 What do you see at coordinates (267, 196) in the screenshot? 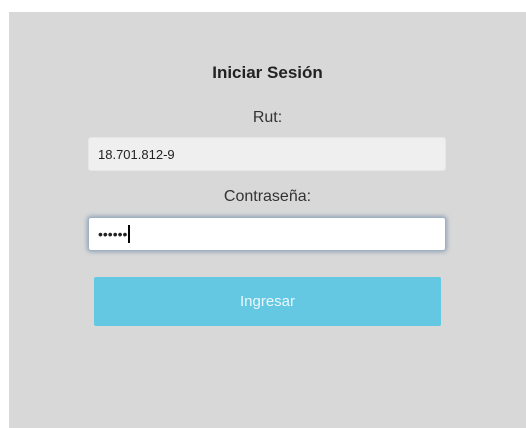
I see `password-label: Contraseña:` at bounding box center [267, 196].